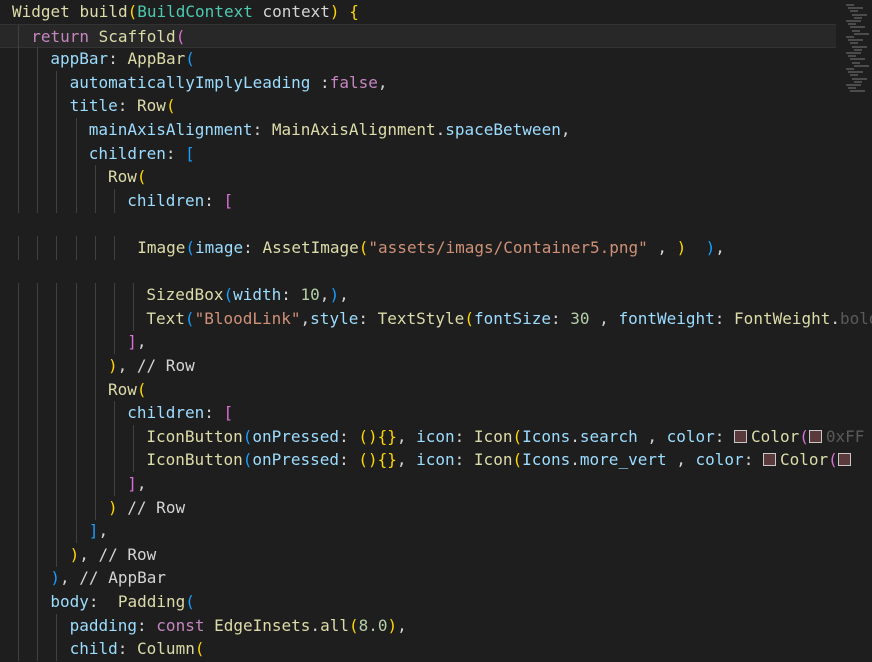 This screenshot has width=872, height=662. I want to click on code-token: fontWeight, so click(666, 318).